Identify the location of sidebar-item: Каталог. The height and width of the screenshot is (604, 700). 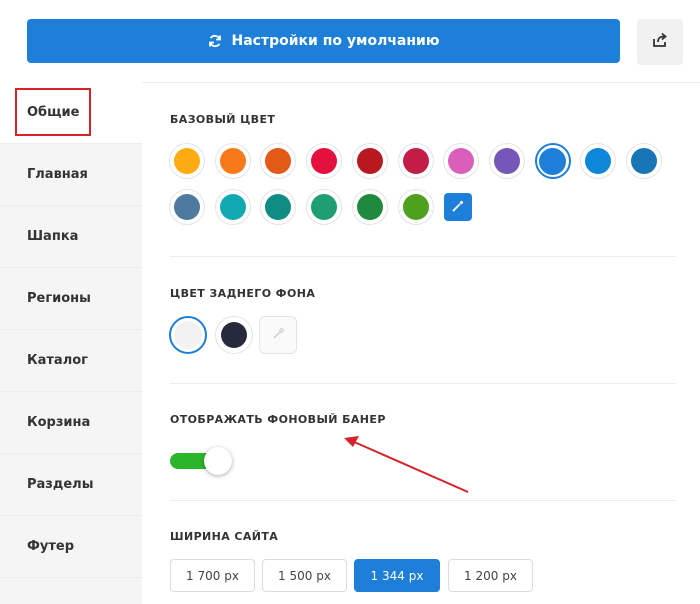
(71, 361).